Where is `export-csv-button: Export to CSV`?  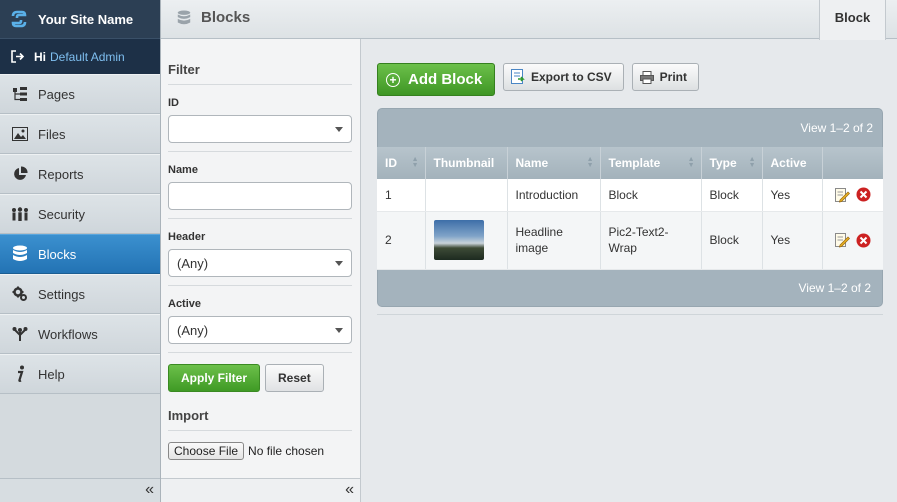 export-csv-button: Export to CSV is located at coordinates (563, 77).